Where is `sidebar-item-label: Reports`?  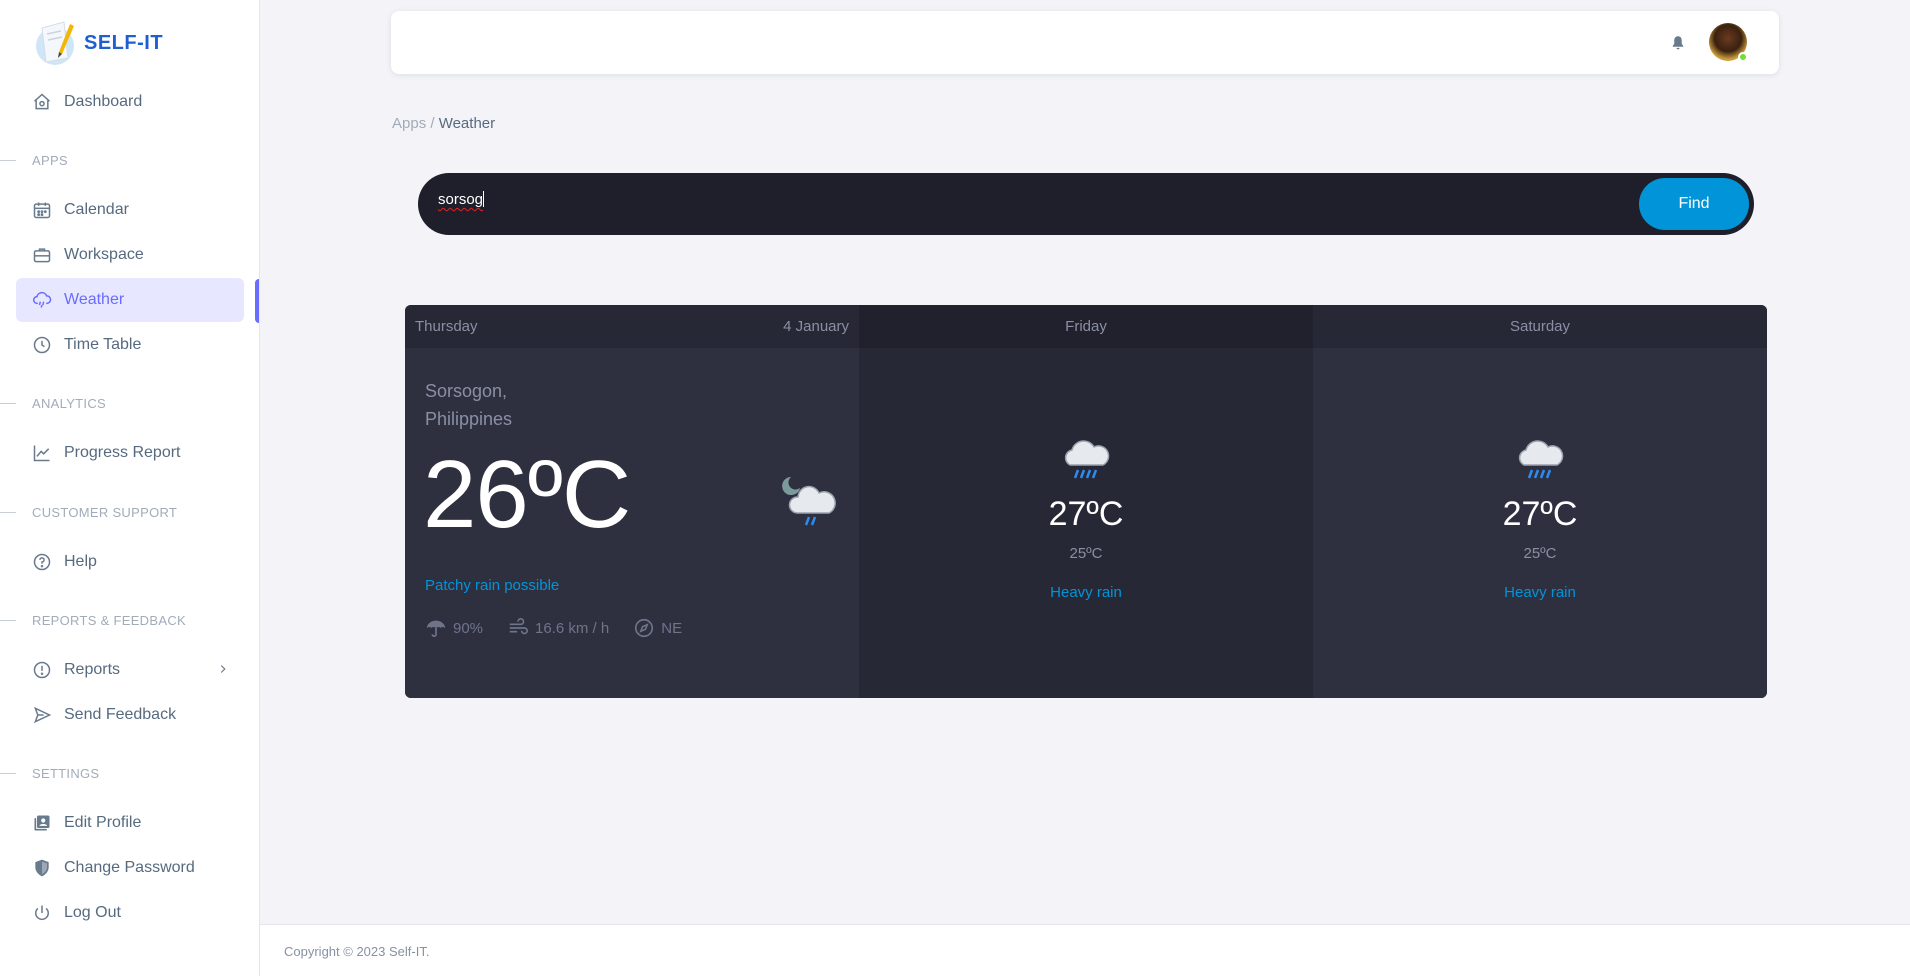
sidebar-item-label: Reports is located at coordinates (92, 669).